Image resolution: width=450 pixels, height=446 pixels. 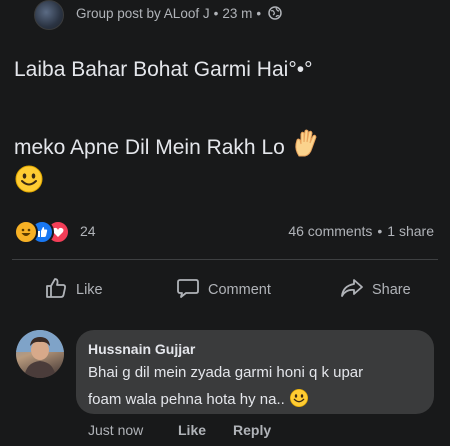 I want to click on reaction-count: 24, so click(x=88, y=231).